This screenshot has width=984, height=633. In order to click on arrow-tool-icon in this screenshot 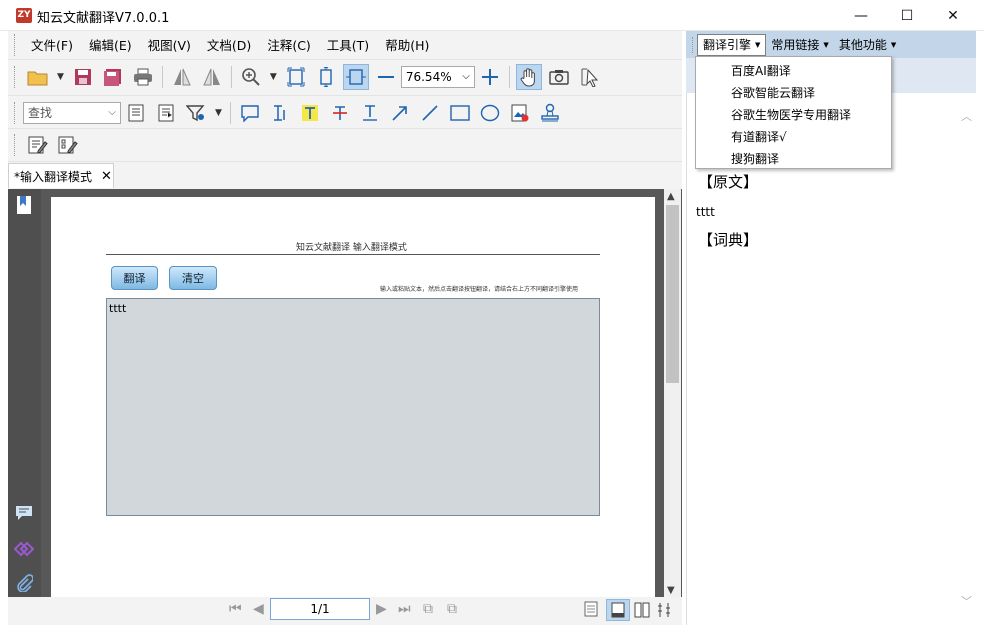, I will do `click(400, 113)`.